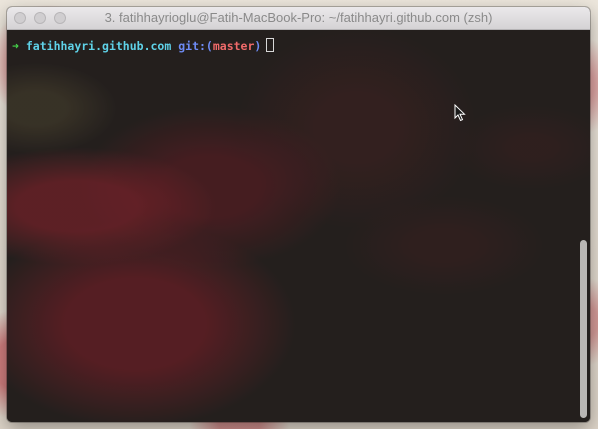 The height and width of the screenshot is (429, 598). What do you see at coordinates (233, 46) in the screenshot?
I see `git-branch: master` at bounding box center [233, 46].